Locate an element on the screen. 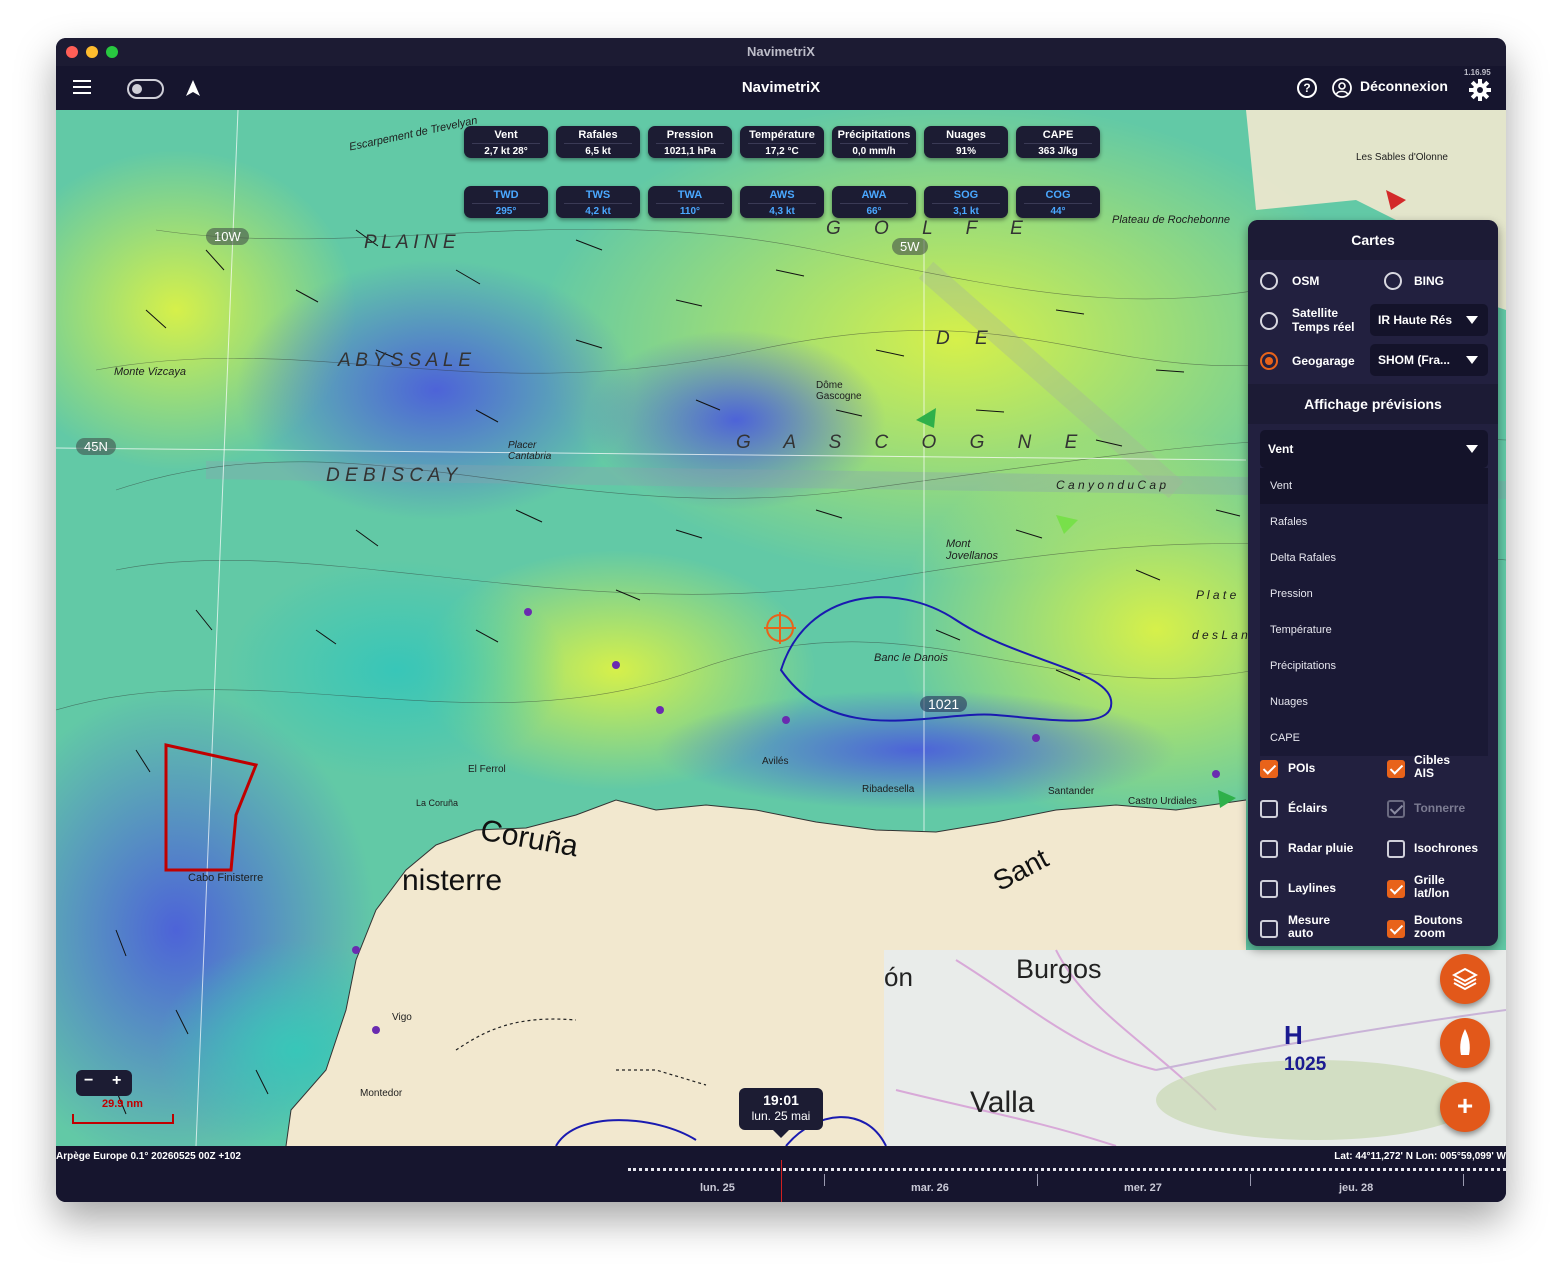 The height and width of the screenshot is (1277, 1562). dropdown-option-nuages: Nuages is located at coordinates (1374, 702).